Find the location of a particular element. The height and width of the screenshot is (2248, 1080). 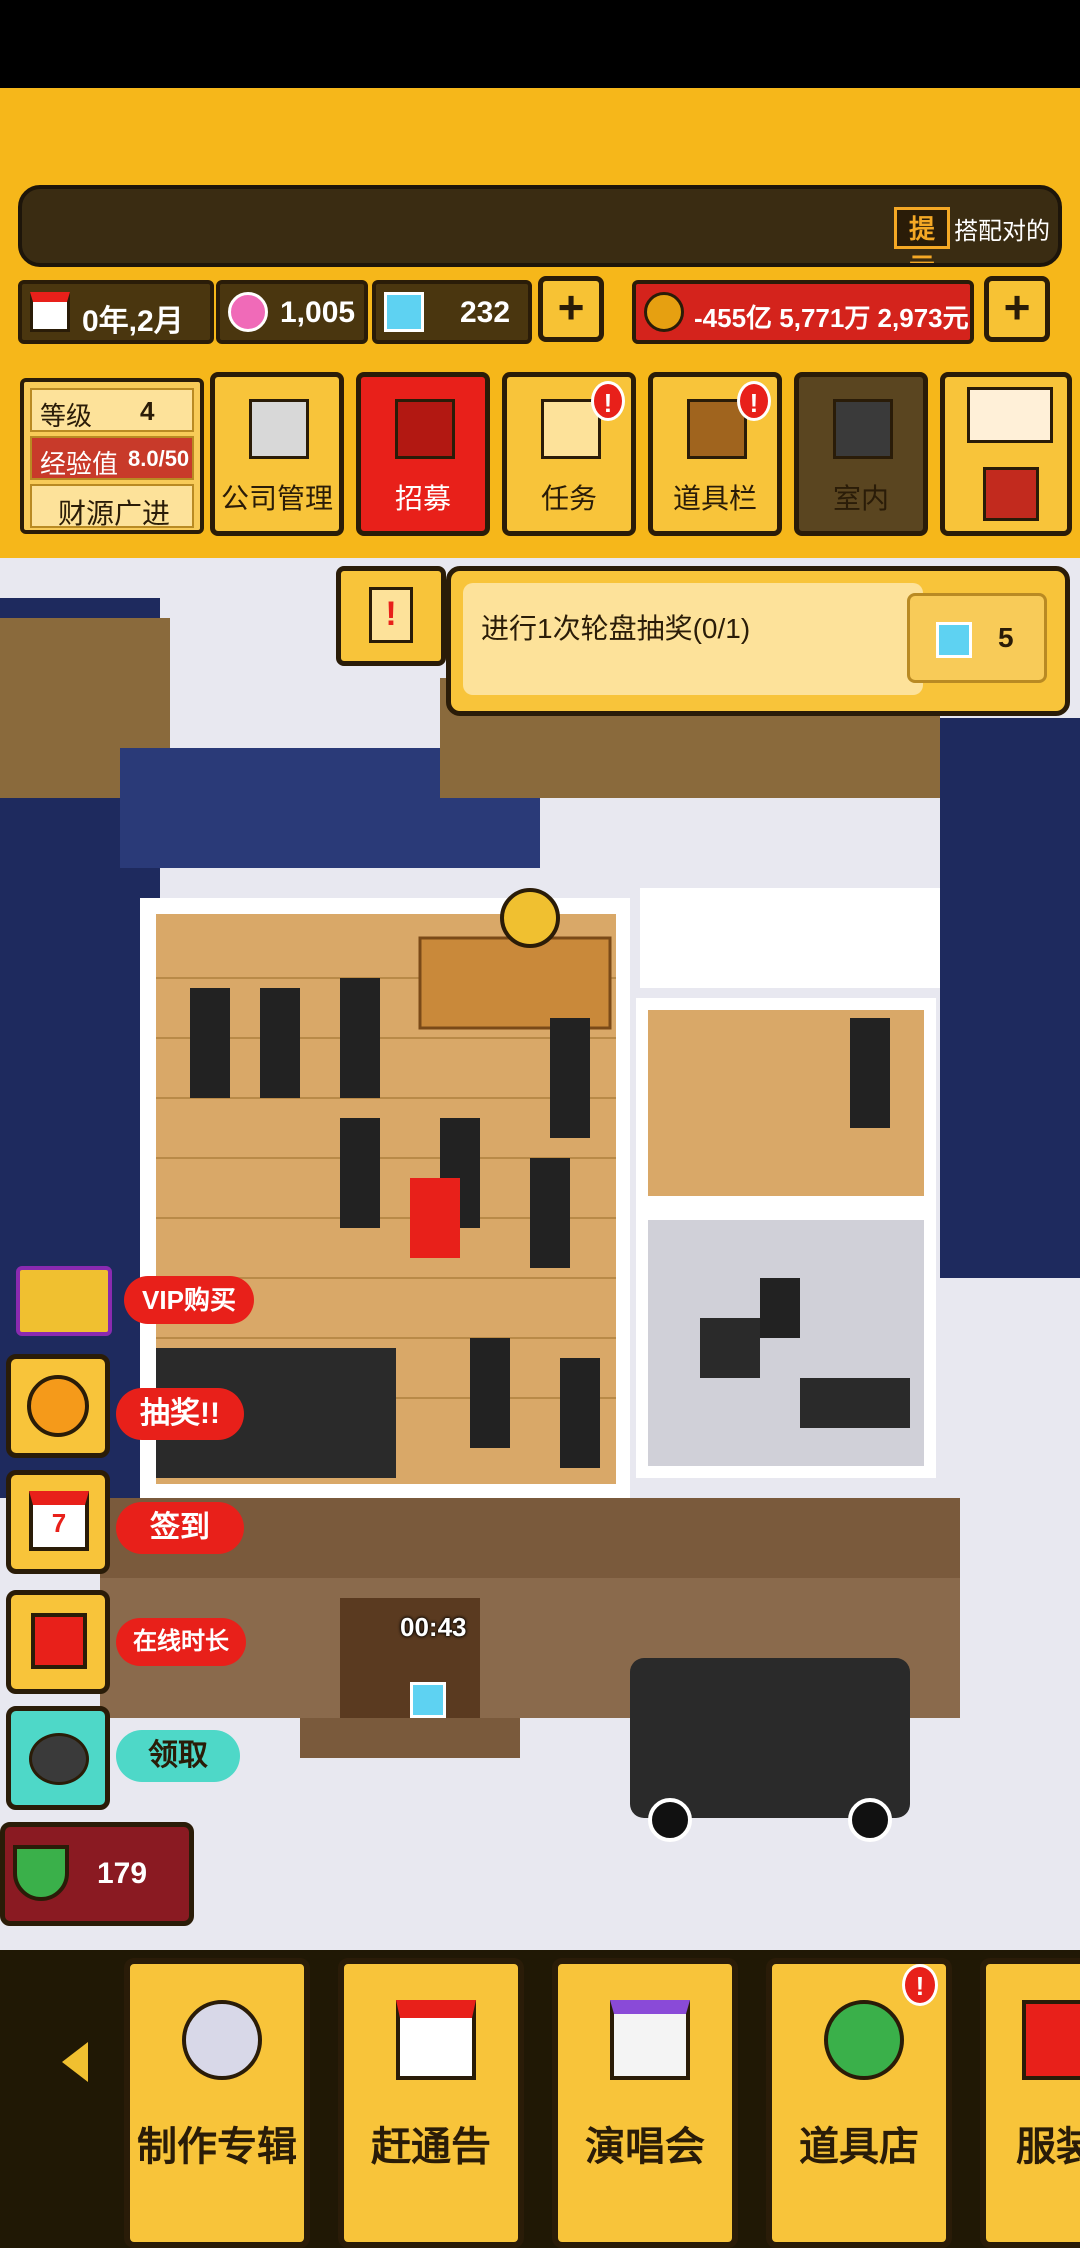

company-management-button: 公司管理 is located at coordinates (277, 454).